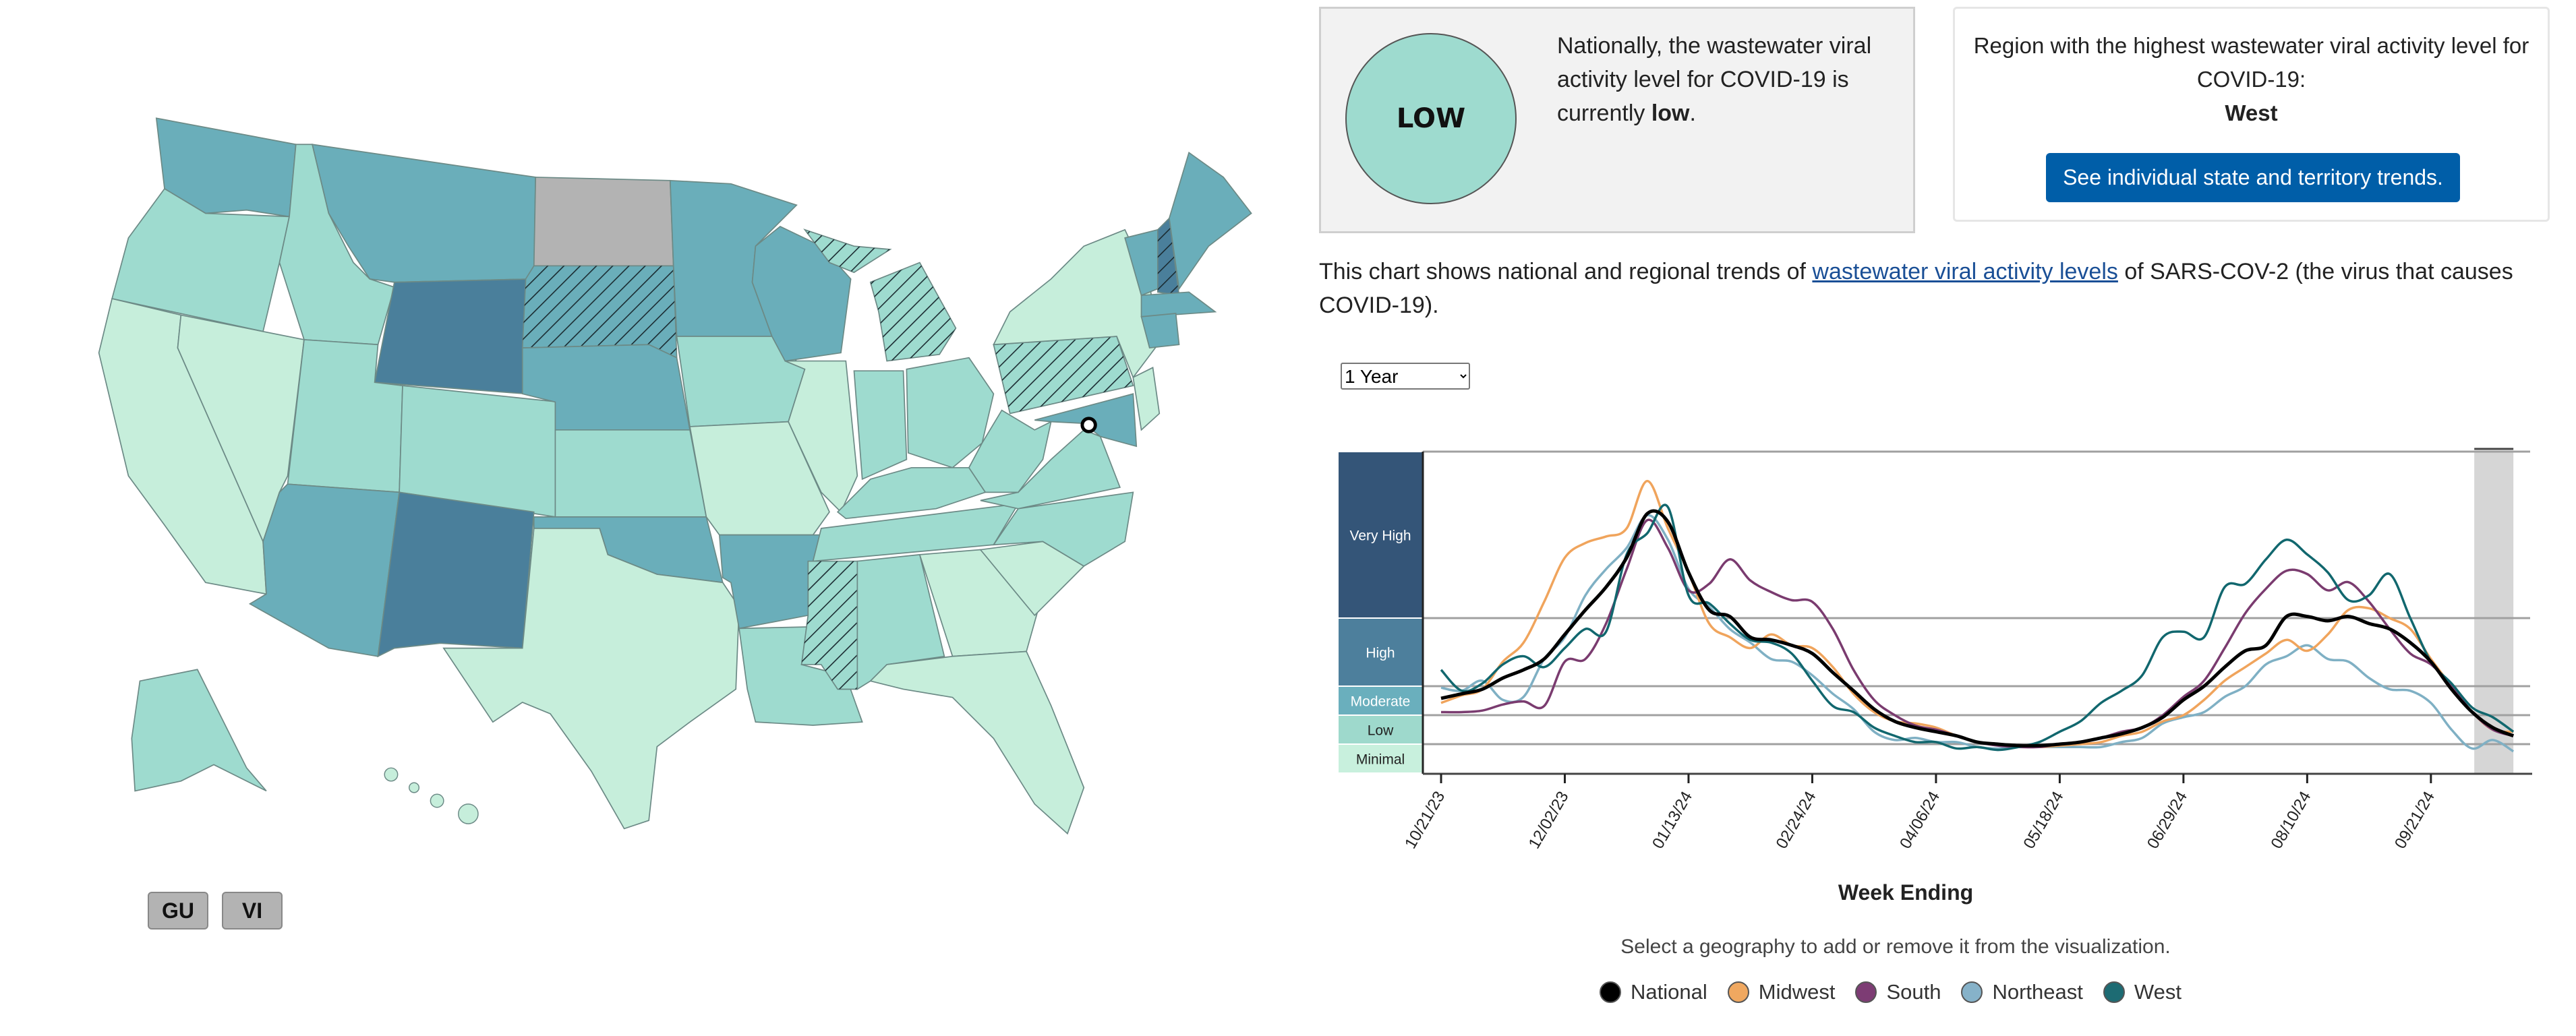  I want to click on territory-button-gu: GU, so click(178, 911).